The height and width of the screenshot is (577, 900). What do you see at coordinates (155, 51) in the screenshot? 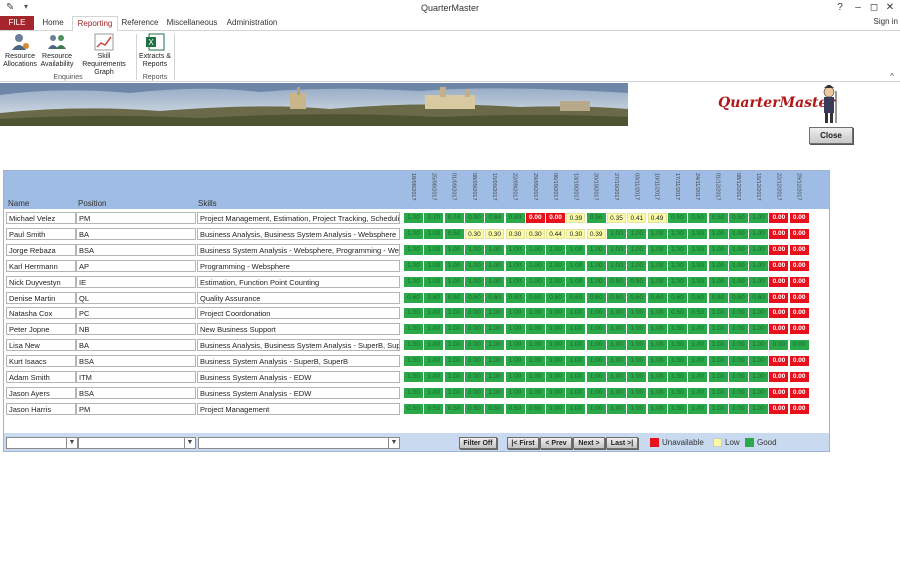
I see `extracts-reports-button: X Extracts & Reports` at bounding box center [155, 51].